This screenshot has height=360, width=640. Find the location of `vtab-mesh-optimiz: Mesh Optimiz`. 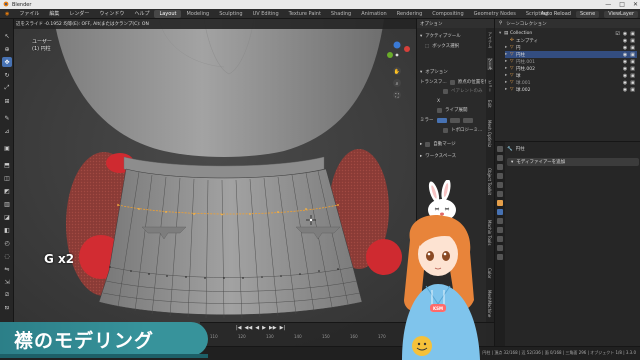

vtab-mesh-optimiz: Mesh Optimiz is located at coordinates (489, 133).